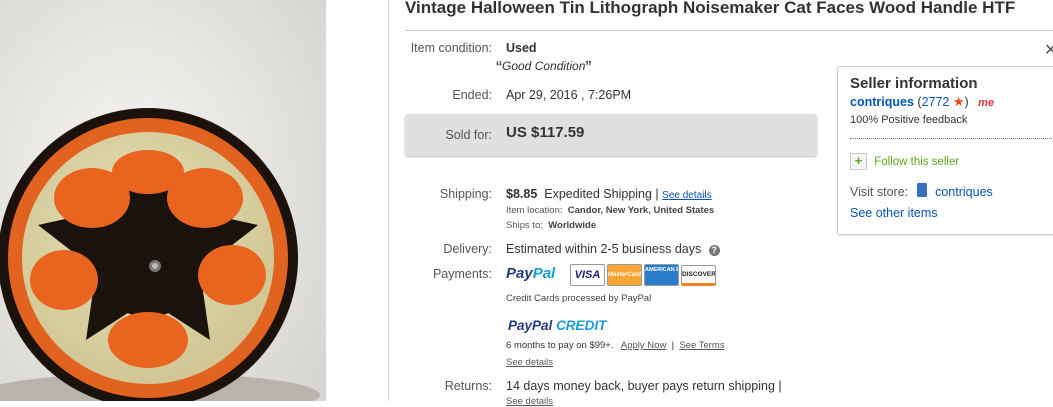 This screenshot has height=407, width=1053. What do you see at coordinates (560, 345) in the screenshot?
I see `credit-terms-text: 6 months to pay on $99+.` at bounding box center [560, 345].